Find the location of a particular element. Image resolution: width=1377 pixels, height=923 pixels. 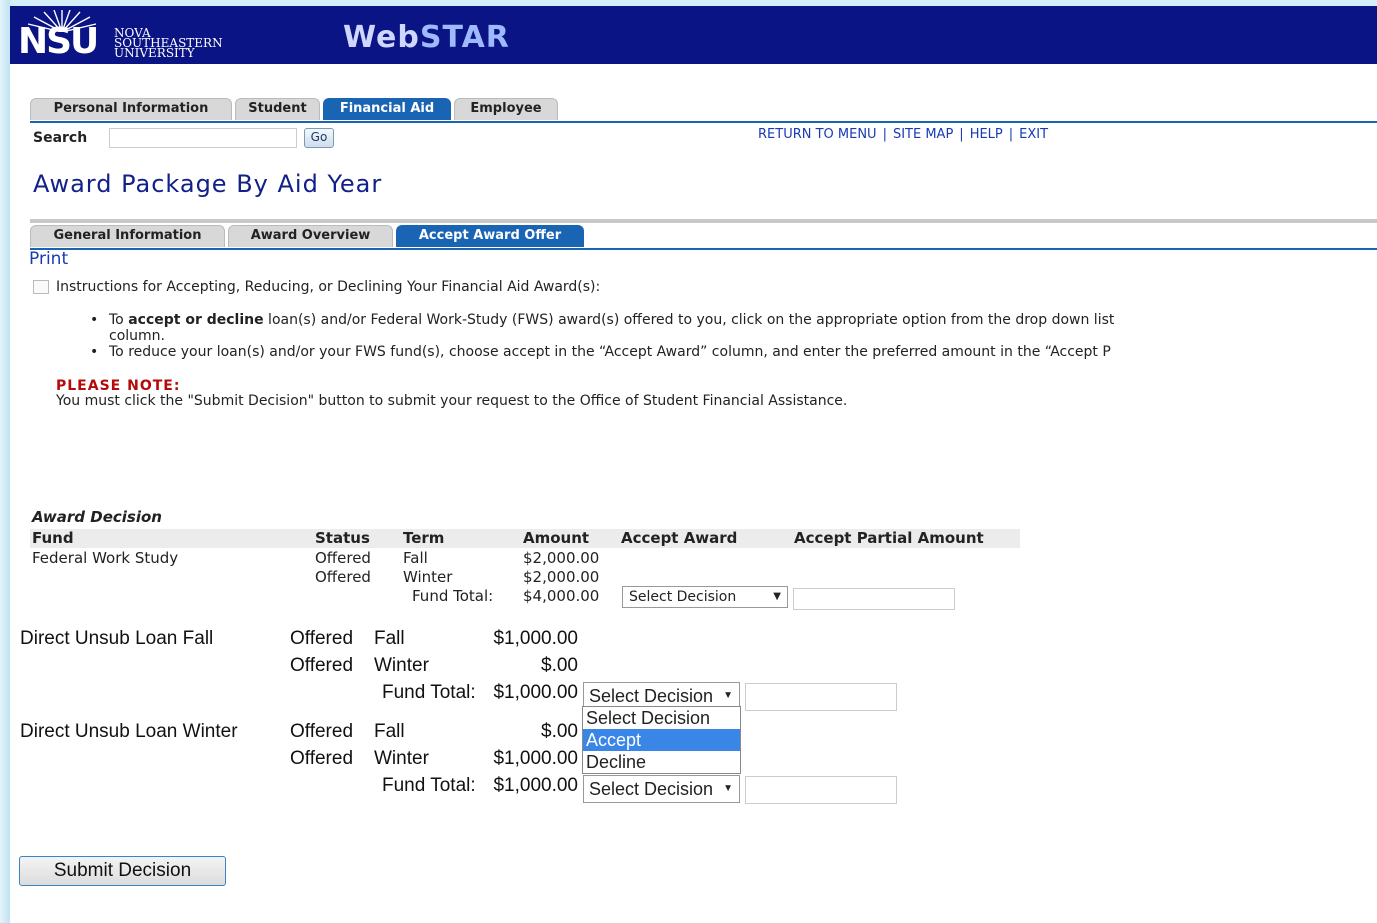

section-divider is located at coordinates (703, 221).